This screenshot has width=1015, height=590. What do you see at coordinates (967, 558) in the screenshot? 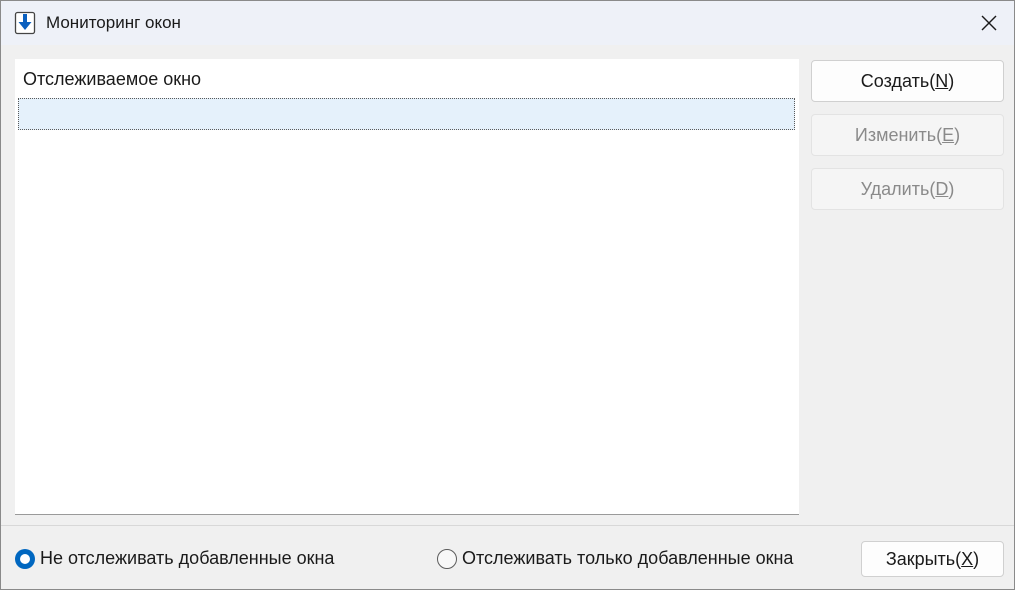
I see `close-mnemonic: X` at bounding box center [967, 558].